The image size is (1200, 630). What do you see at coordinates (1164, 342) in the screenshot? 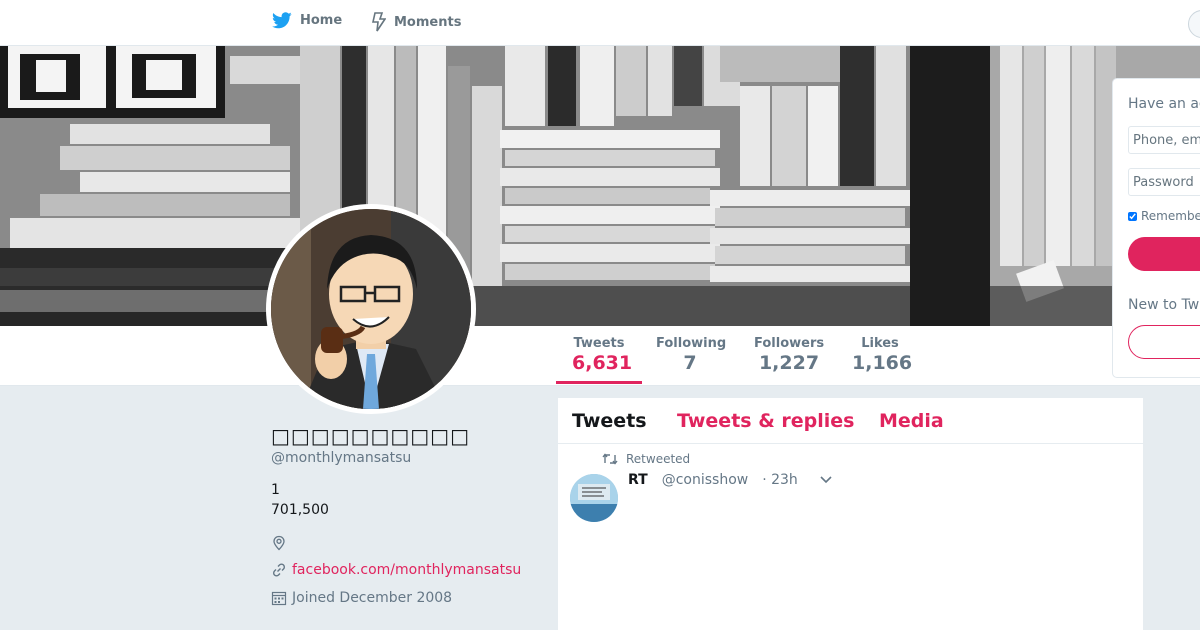
I see `signup-button` at bounding box center [1164, 342].